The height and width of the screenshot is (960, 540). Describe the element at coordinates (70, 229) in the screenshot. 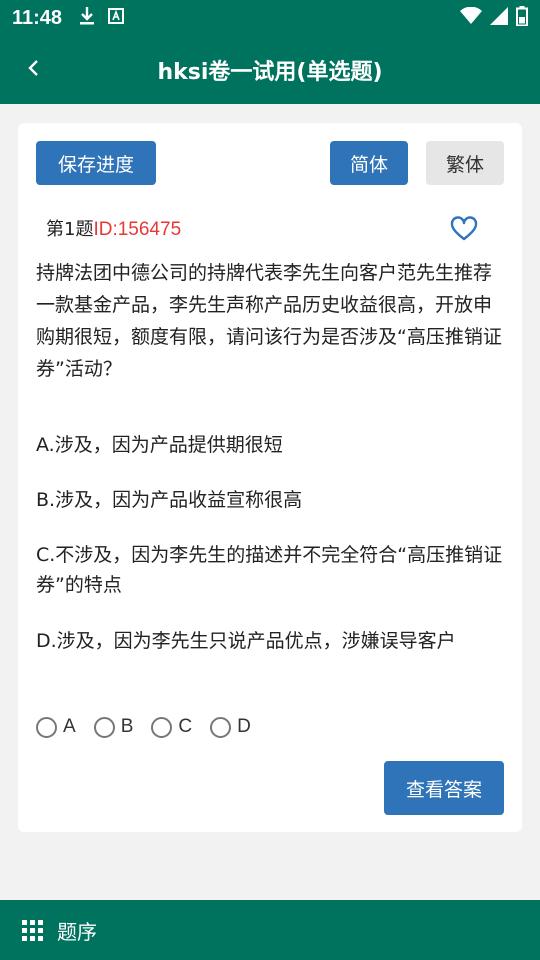

I see `question-number: 第1题` at that location.